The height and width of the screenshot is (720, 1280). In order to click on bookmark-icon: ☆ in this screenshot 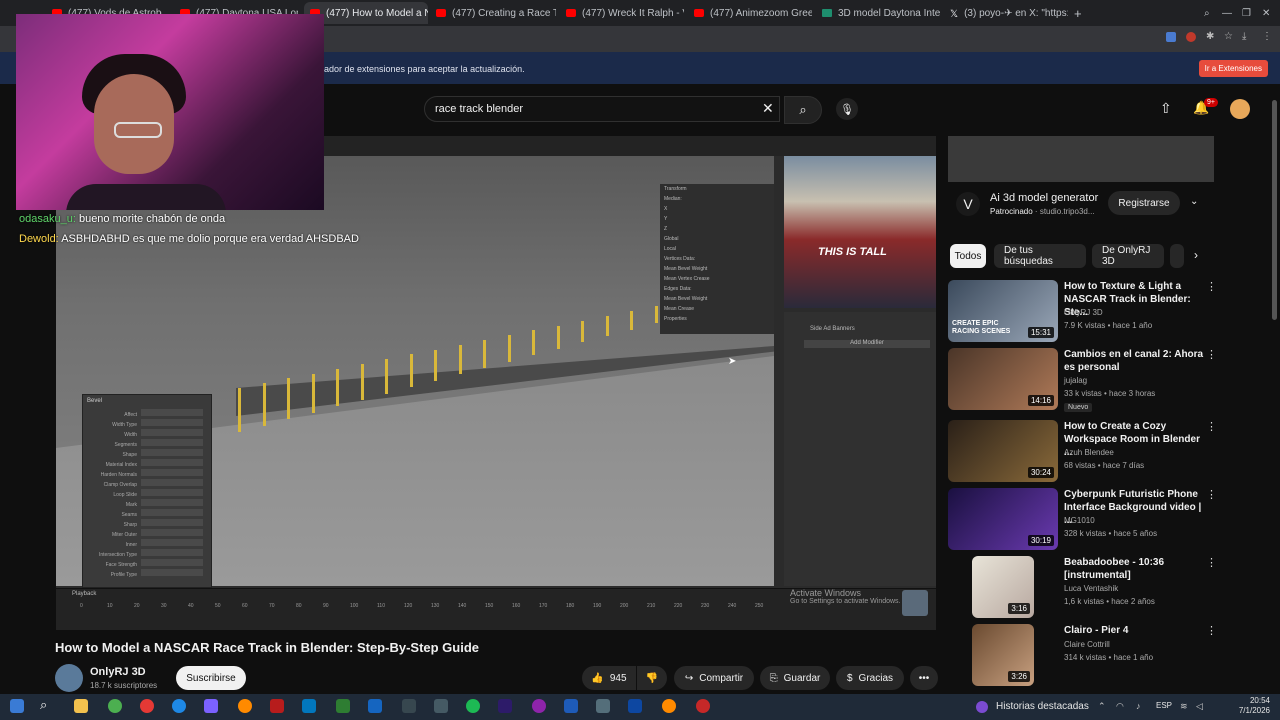, I will do `click(1228, 36)`.